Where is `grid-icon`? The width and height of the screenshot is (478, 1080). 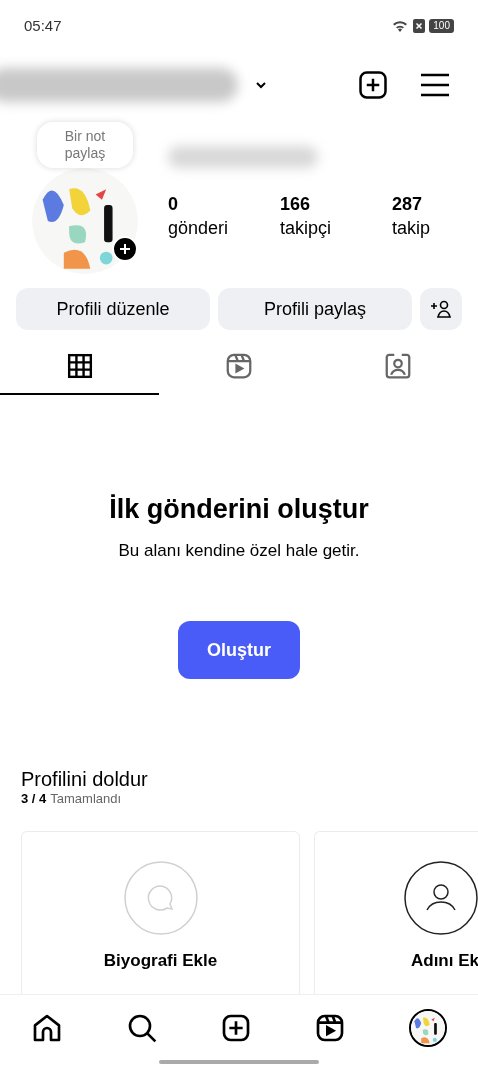 grid-icon is located at coordinates (79, 365).